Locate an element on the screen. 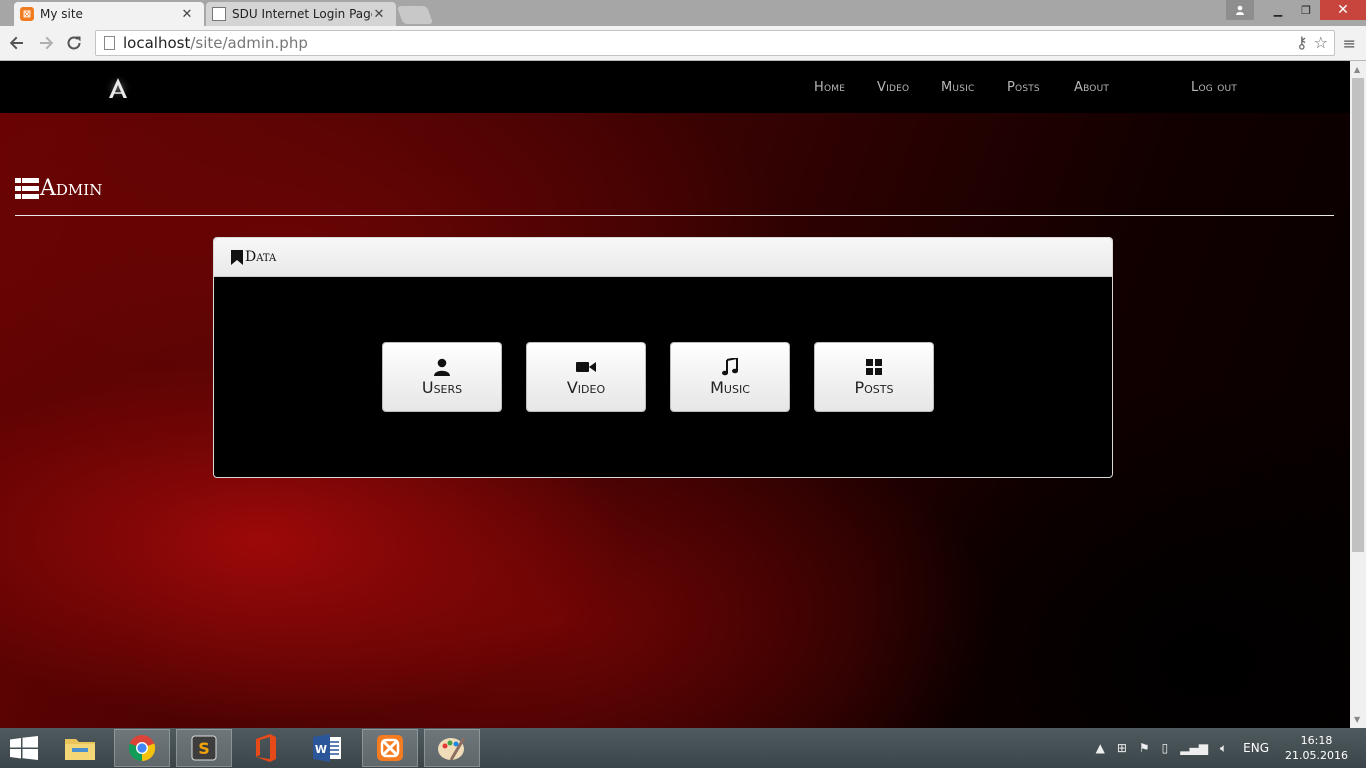  svg-text: S is located at coordinates (204, 748).